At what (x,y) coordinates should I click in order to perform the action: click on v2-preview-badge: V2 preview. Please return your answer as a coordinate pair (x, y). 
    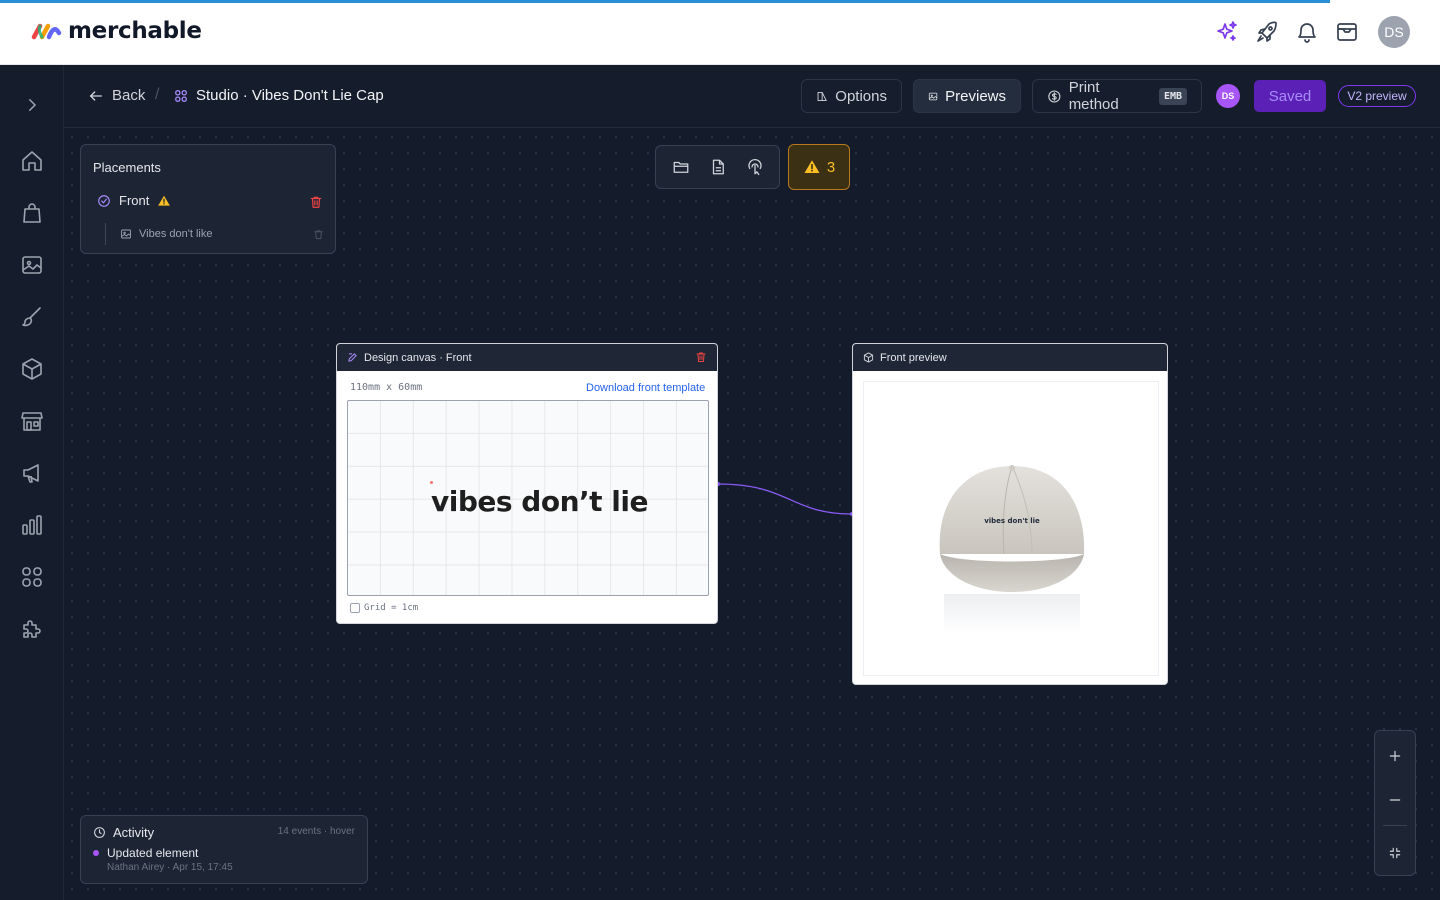
    Looking at the image, I should click on (1377, 96).